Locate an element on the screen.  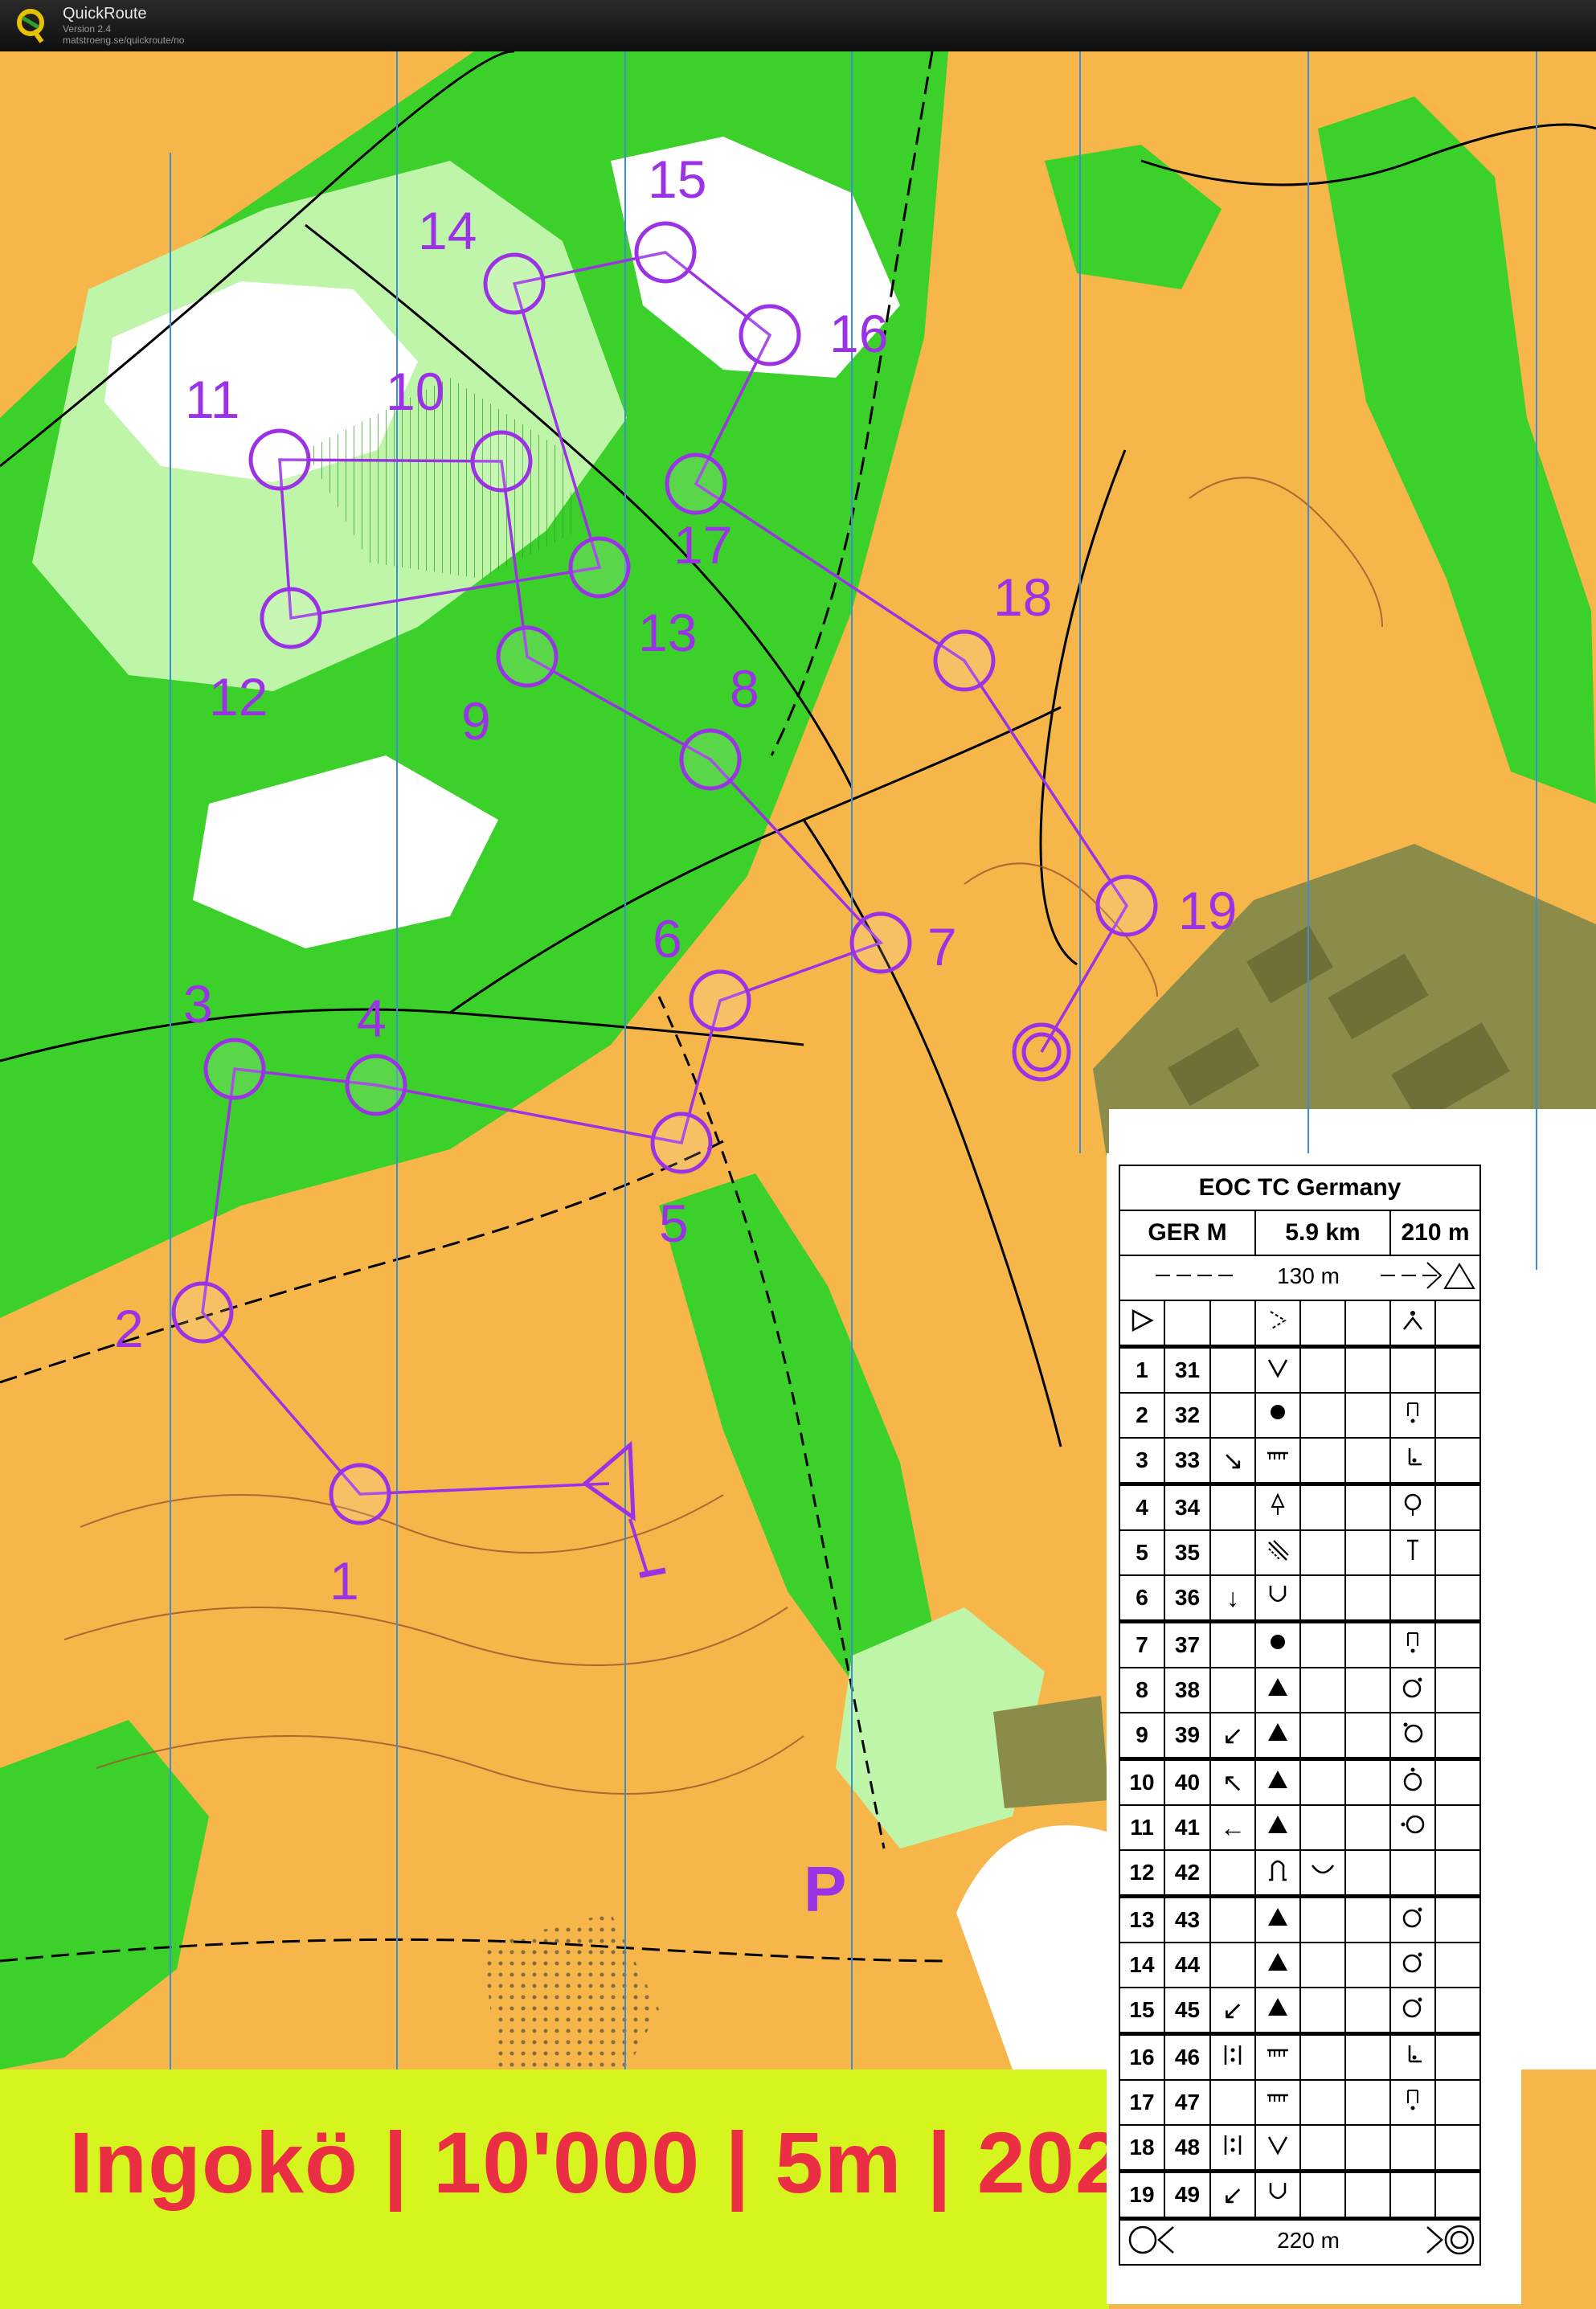
boulder-icon is located at coordinates (1278, 1412).